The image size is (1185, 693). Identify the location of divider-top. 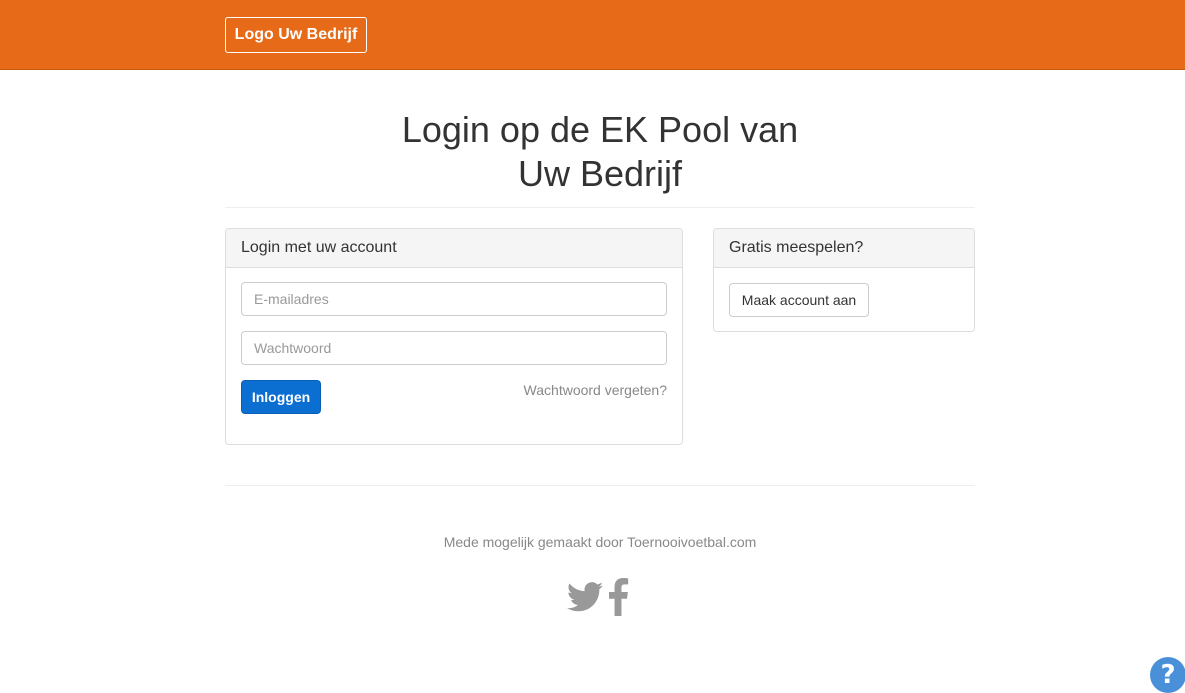
(600, 207).